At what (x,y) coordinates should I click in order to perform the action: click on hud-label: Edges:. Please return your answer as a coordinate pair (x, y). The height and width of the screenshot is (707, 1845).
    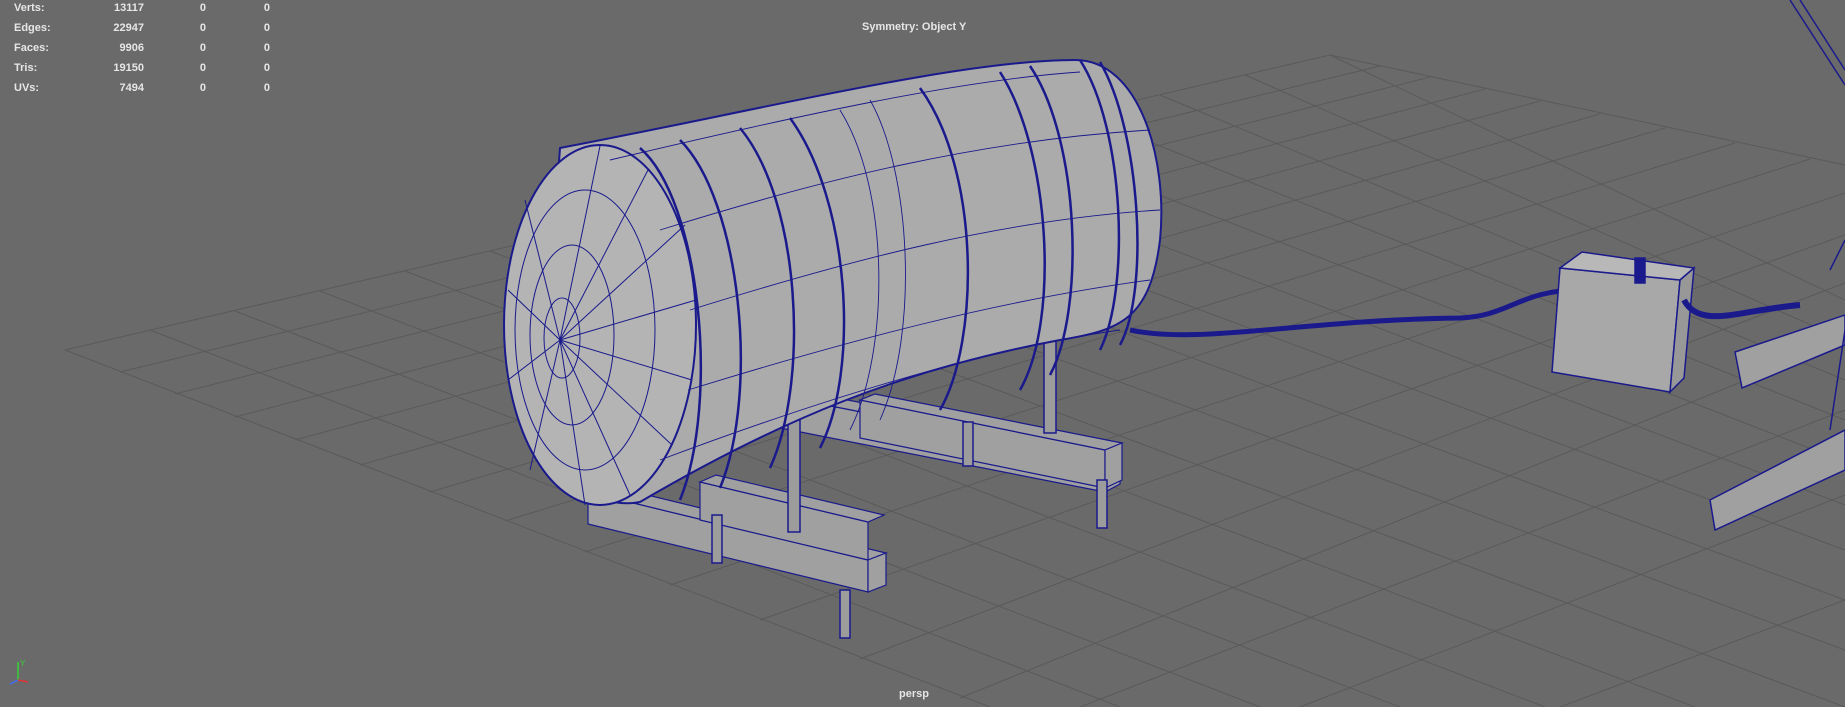
    Looking at the image, I should click on (32, 28).